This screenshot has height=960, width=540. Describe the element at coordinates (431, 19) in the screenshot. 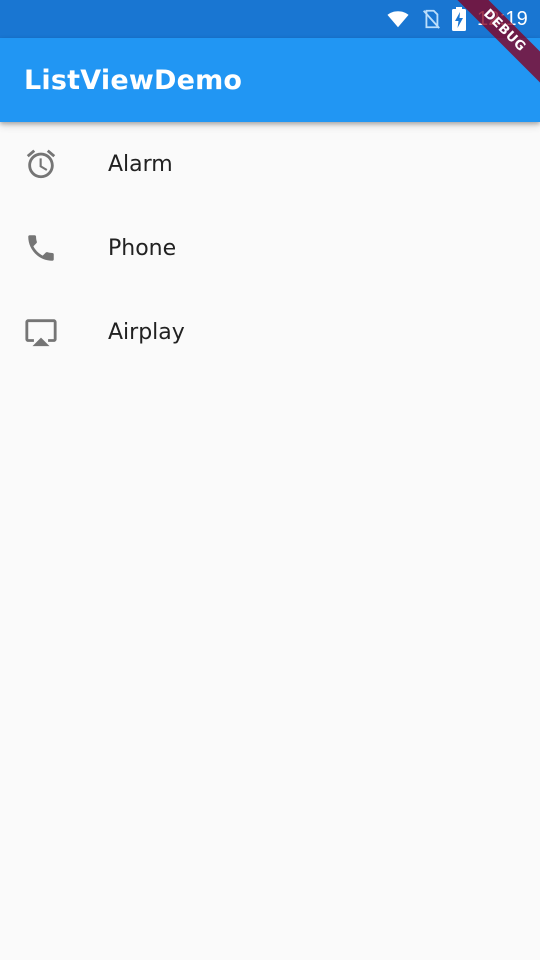

I see `no-sim-icon` at that location.